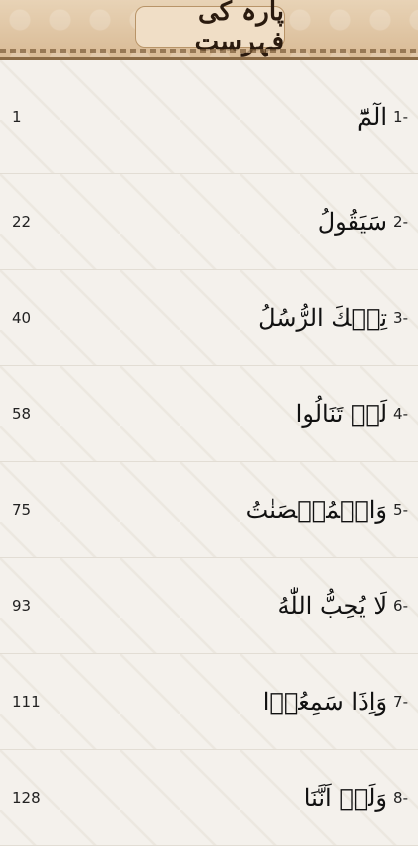  I want to click on page-number: 128, so click(26, 797).